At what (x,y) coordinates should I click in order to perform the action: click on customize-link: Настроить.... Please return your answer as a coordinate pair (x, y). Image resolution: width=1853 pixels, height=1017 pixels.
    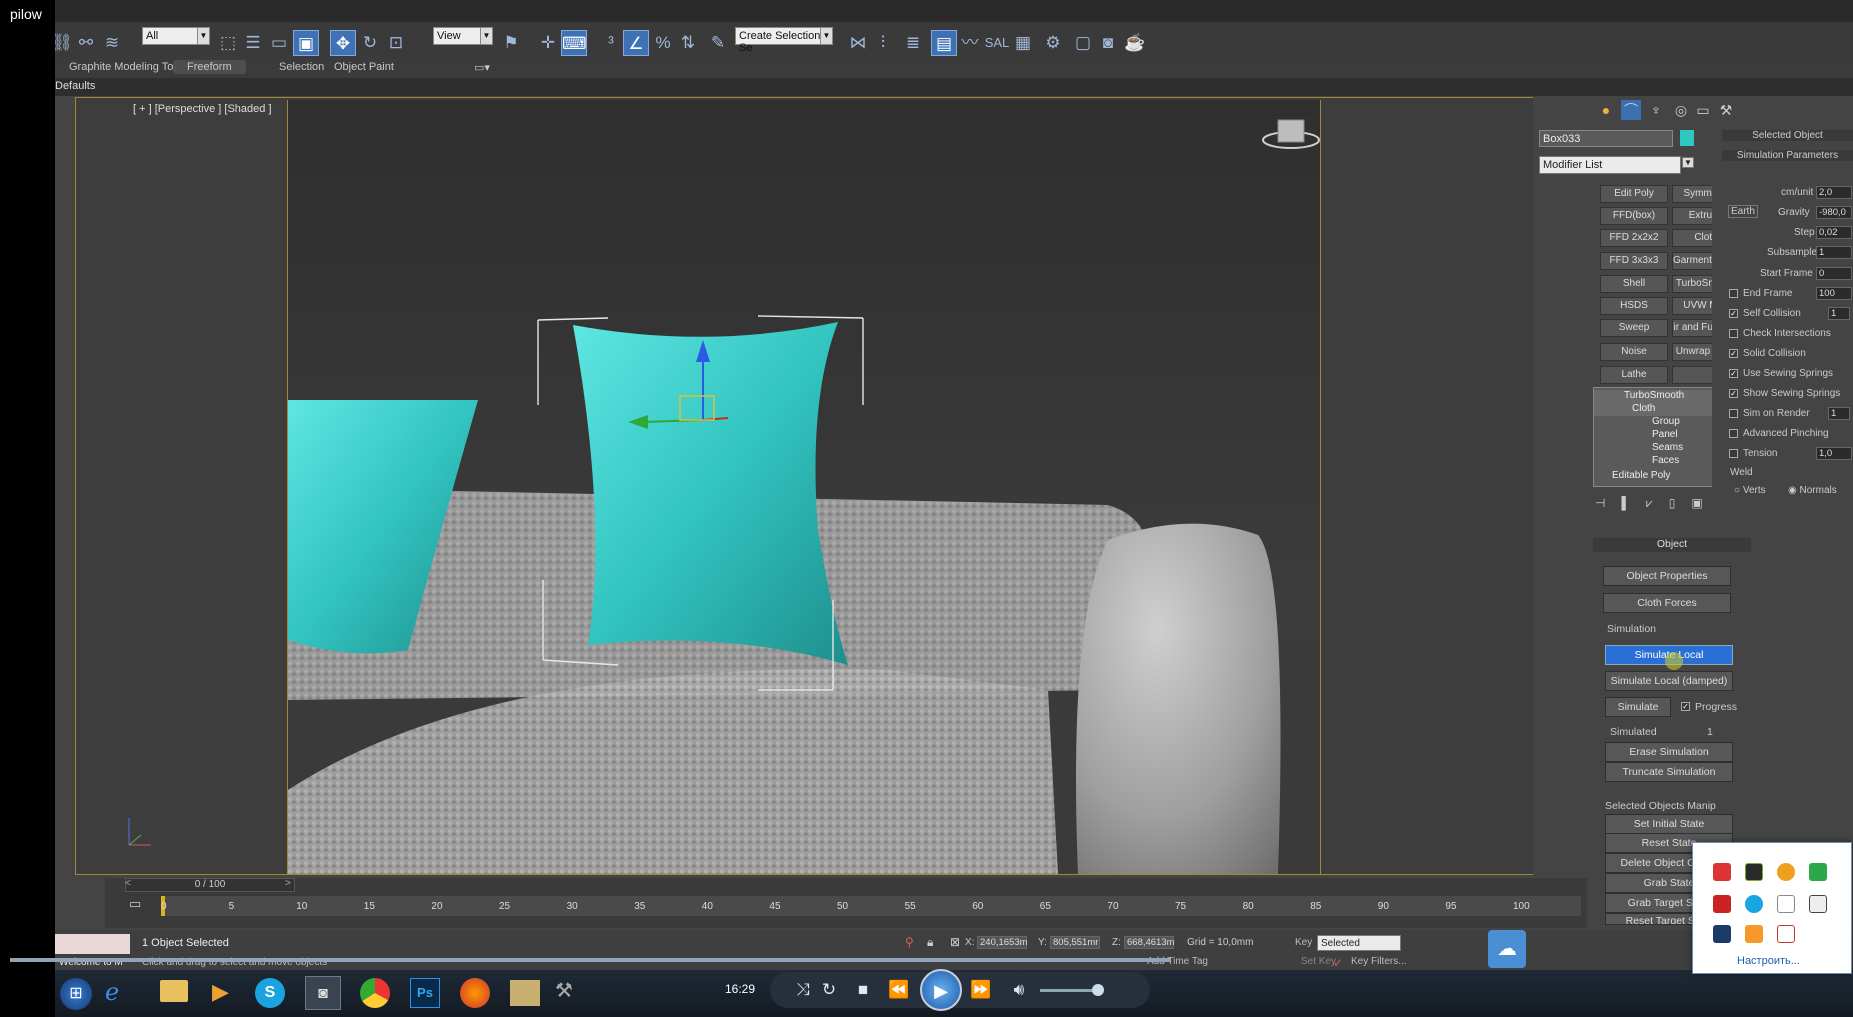
    Looking at the image, I should click on (1768, 961).